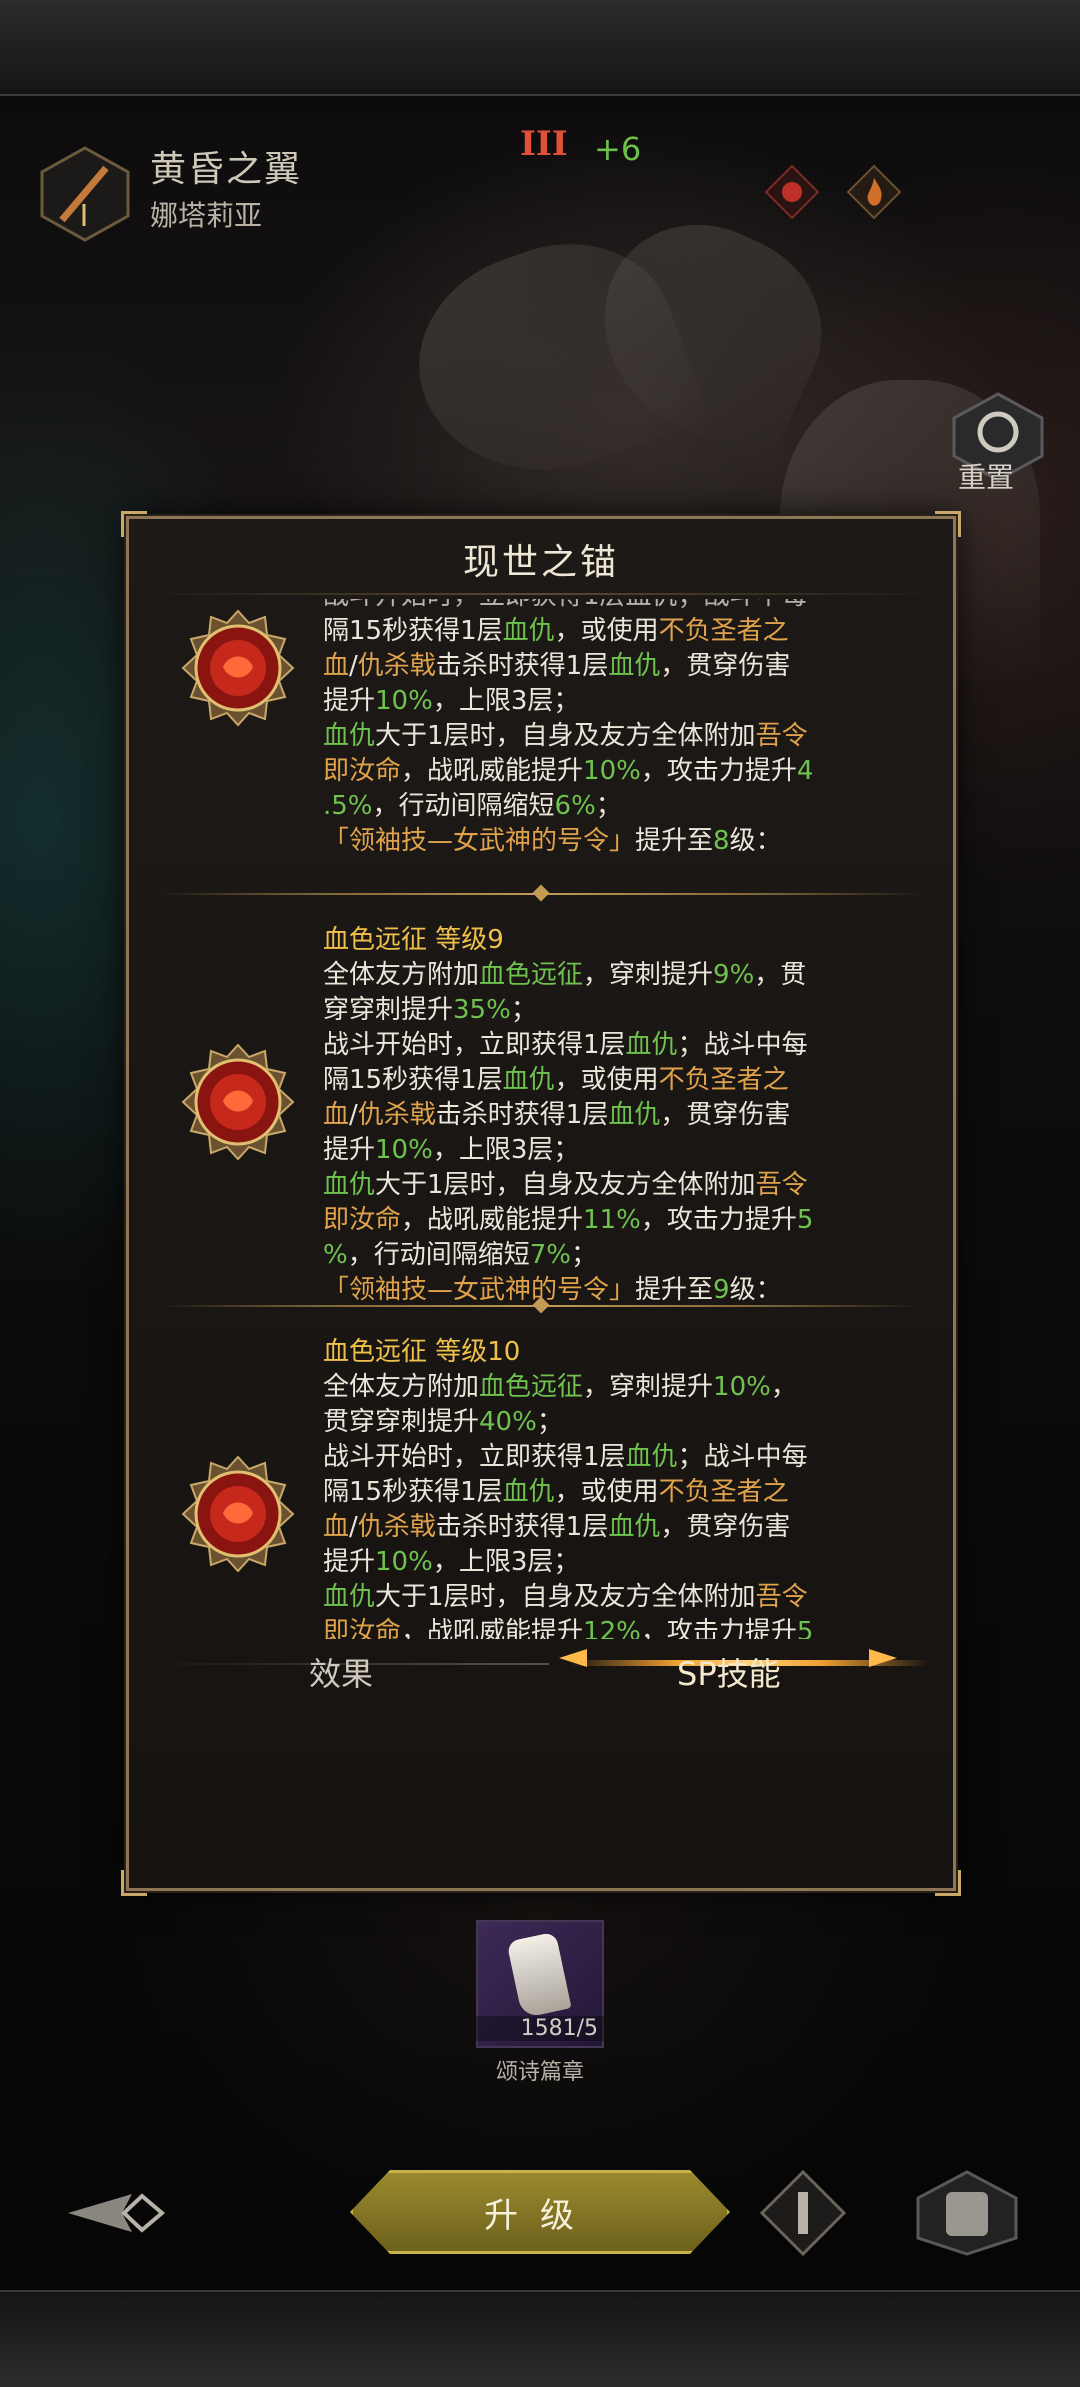 Image resolution: width=1080 pixels, height=2387 pixels. What do you see at coordinates (874, 192) in the screenshot?
I see `fire-element-icon` at bounding box center [874, 192].